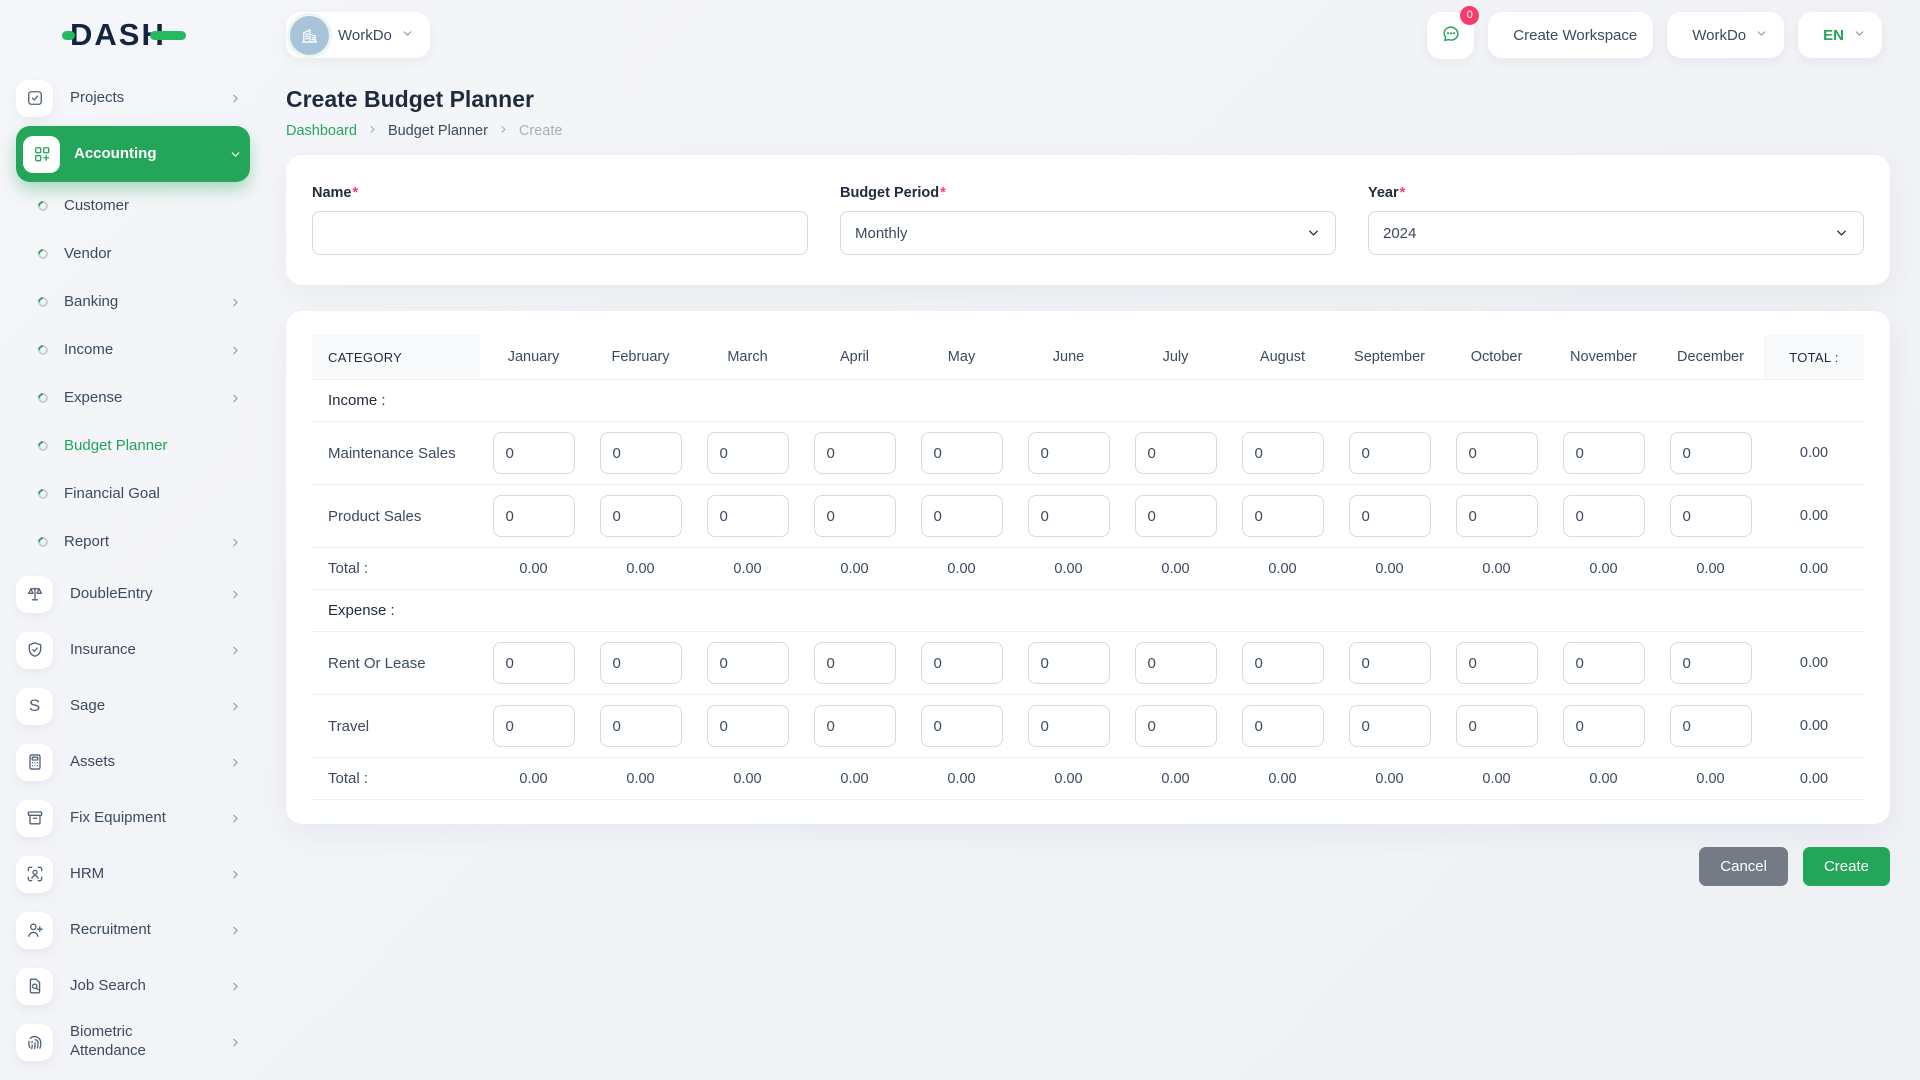 The image size is (1920, 1080). What do you see at coordinates (961, 516) in the screenshot?
I see `budget-input-product-sales-may` at bounding box center [961, 516].